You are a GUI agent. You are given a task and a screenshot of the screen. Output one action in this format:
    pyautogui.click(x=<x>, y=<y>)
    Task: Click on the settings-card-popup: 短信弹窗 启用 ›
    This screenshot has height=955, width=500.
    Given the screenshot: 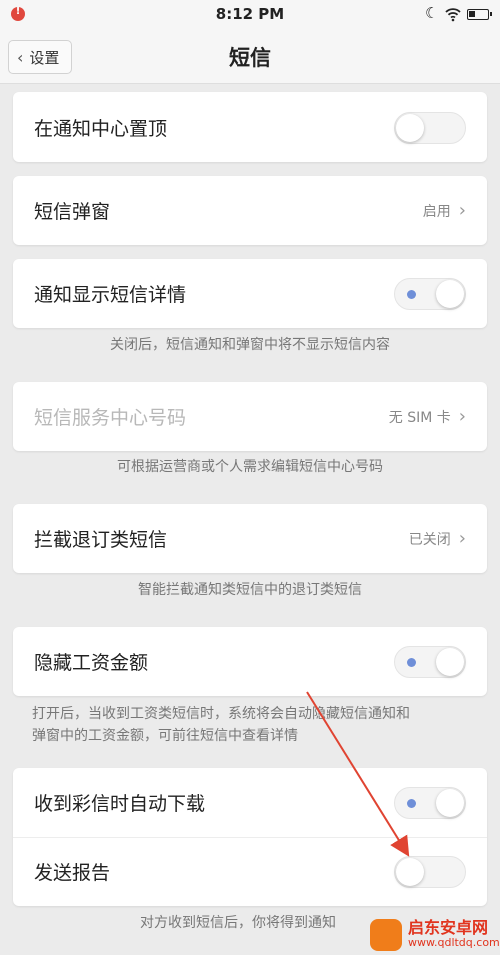 What is the action you would take?
    pyautogui.click(x=250, y=210)
    